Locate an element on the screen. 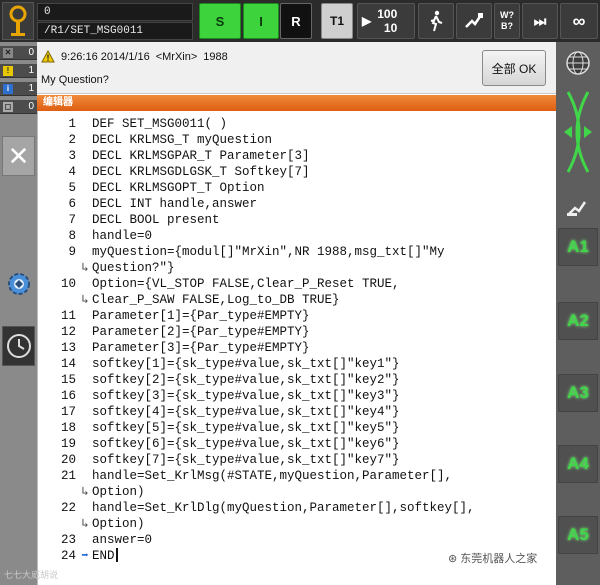 This screenshot has height=585, width=600. axis-key-a3: A3 is located at coordinates (578, 393).